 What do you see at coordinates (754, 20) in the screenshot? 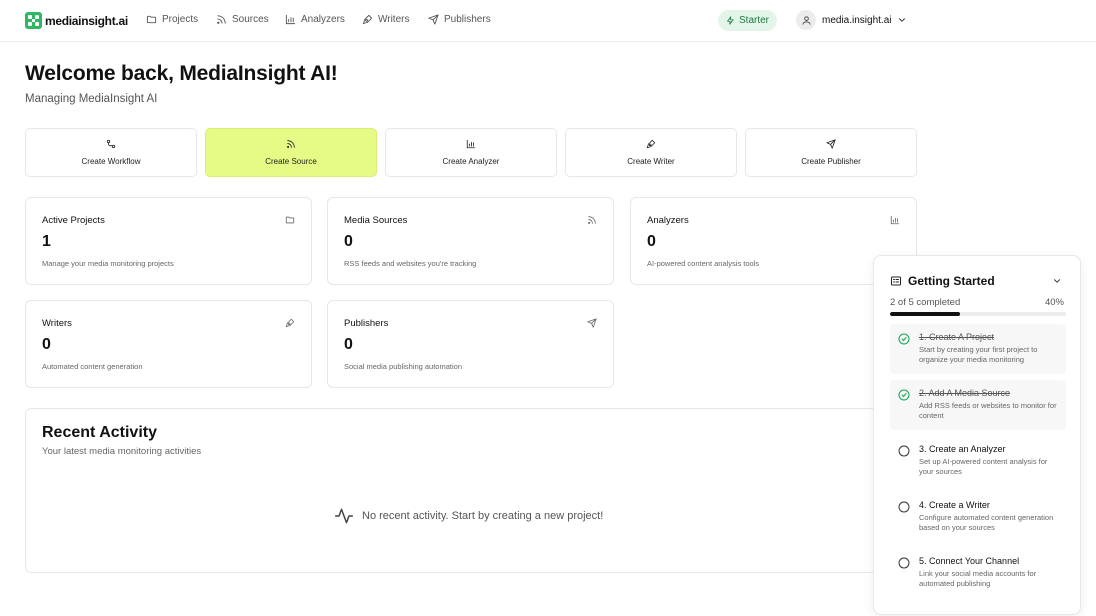
I see `plan-label: Starter` at bounding box center [754, 20].